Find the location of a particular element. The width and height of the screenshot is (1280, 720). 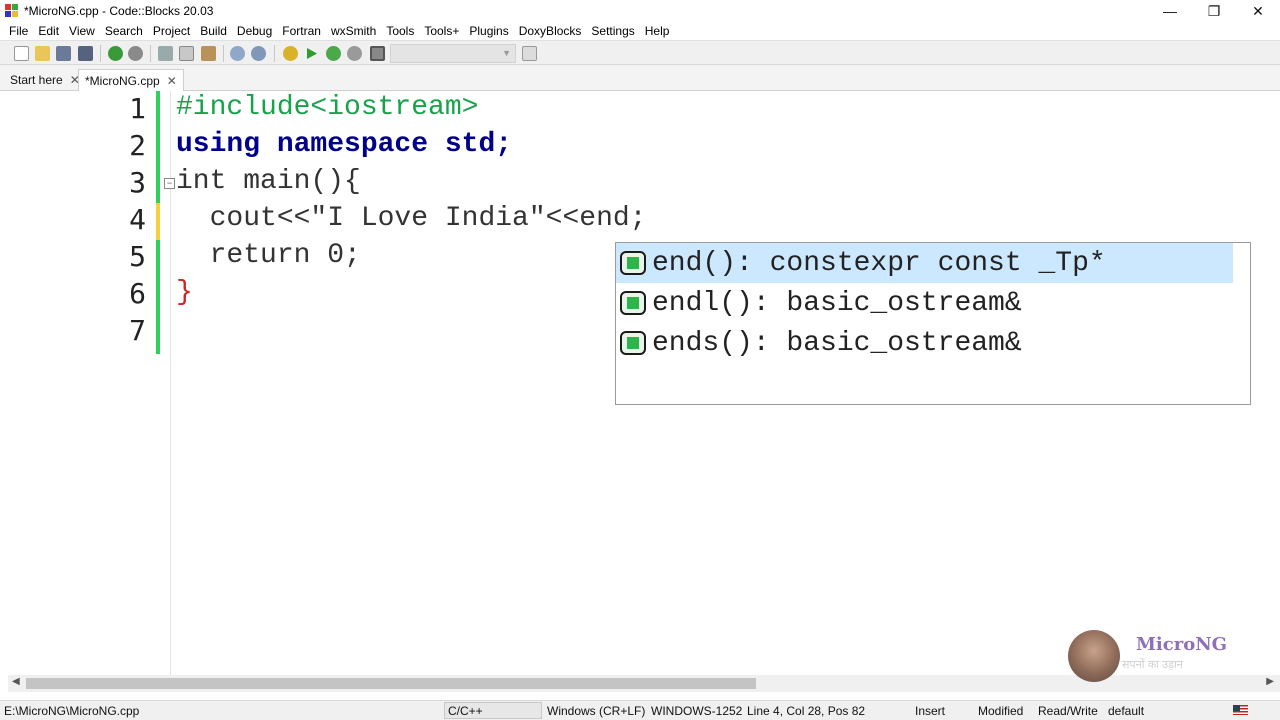

tab-label: Start here is located at coordinates (36, 80).